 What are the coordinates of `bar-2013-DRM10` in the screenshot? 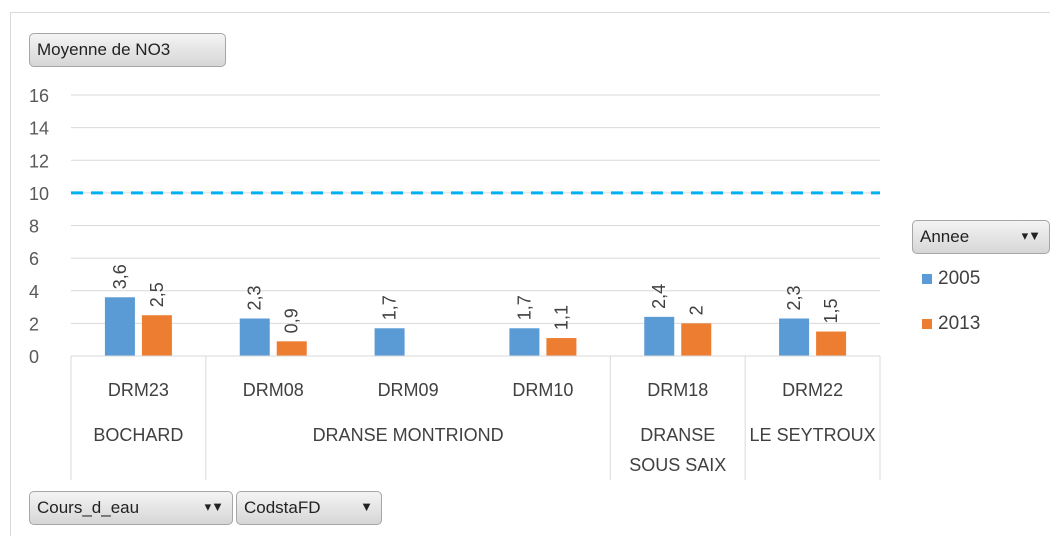 It's located at (561, 347).